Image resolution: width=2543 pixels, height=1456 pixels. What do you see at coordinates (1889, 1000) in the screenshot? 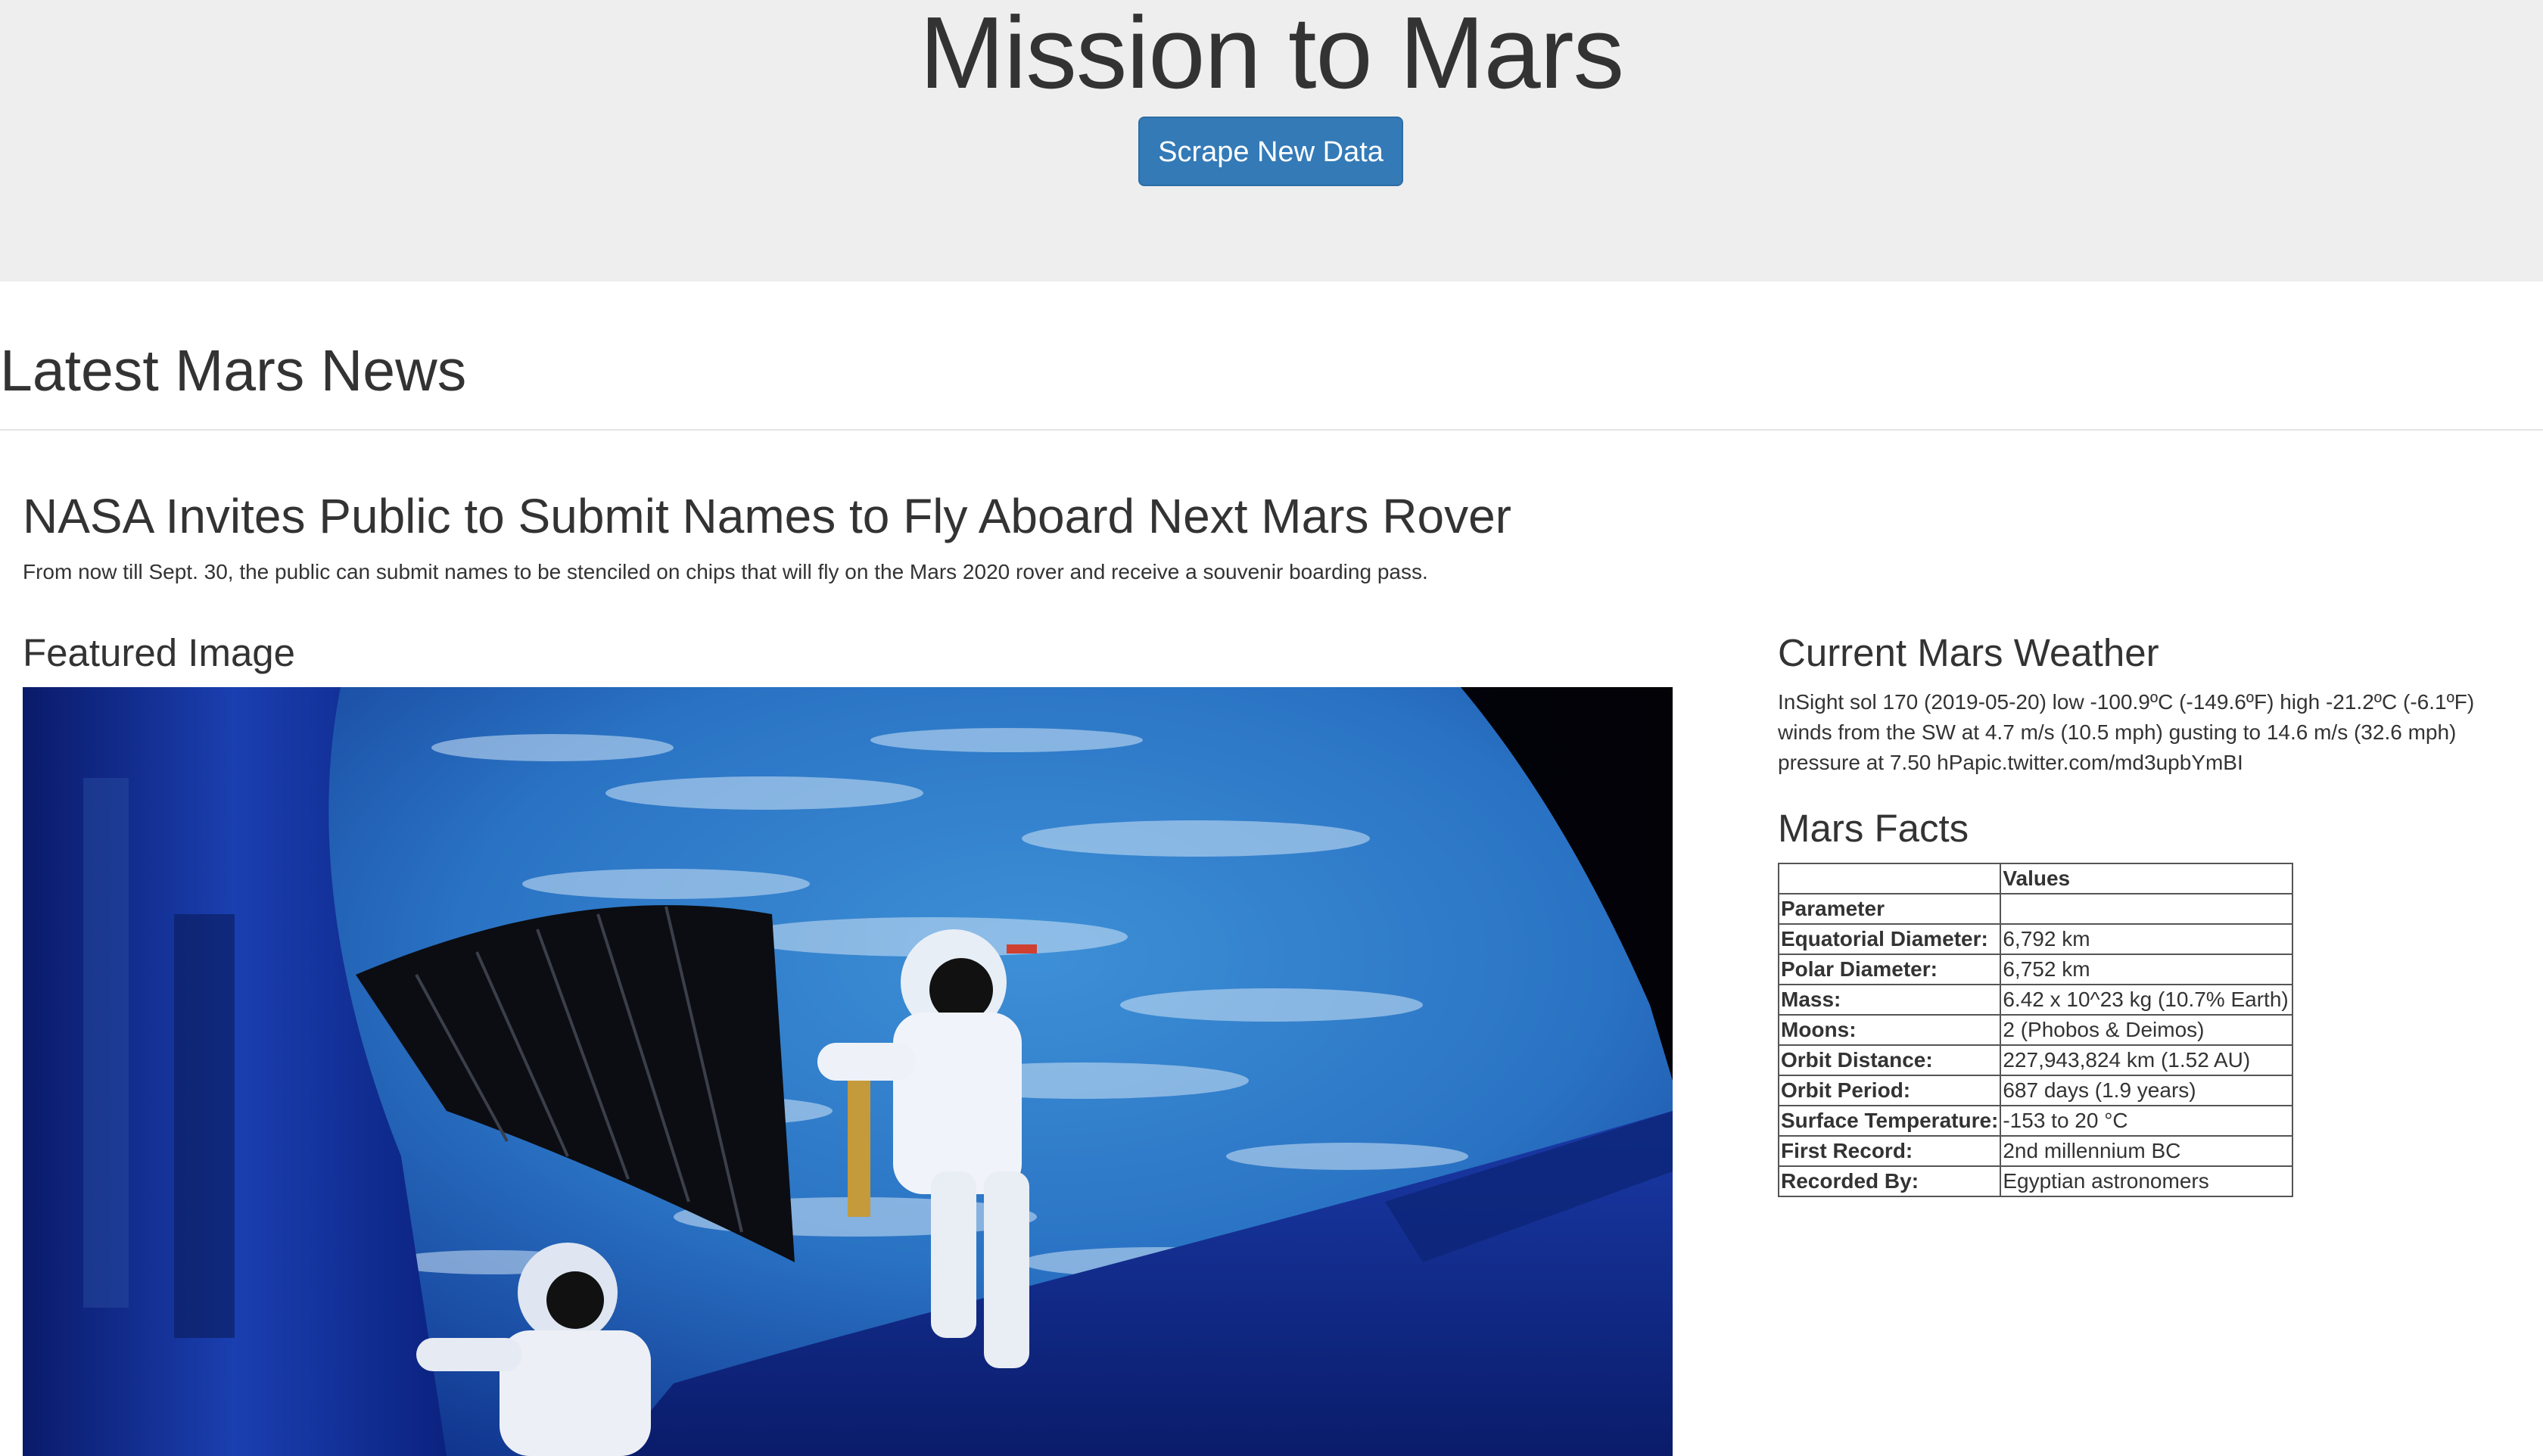
I see `fact-label: Mass:` at bounding box center [1889, 1000].